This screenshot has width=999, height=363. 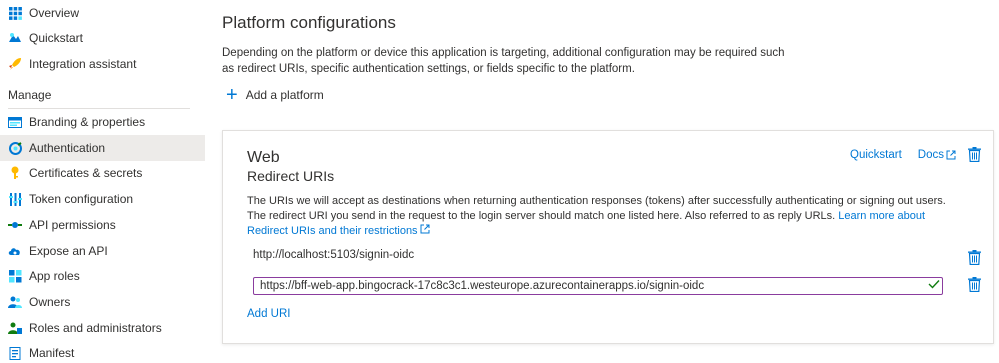 What do you see at coordinates (15, 13) in the screenshot?
I see `overview-icon` at bounding box center [15, 13].